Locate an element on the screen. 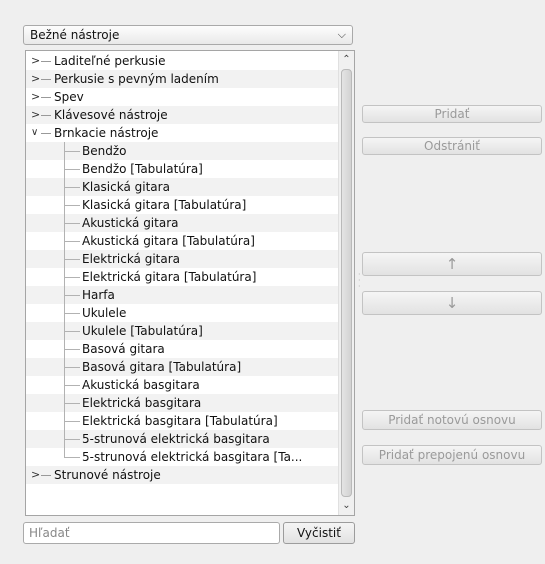 The image size is (545, 564). add-staff-button: Pridať notovú osnovu is located at coordinates (452, 420).